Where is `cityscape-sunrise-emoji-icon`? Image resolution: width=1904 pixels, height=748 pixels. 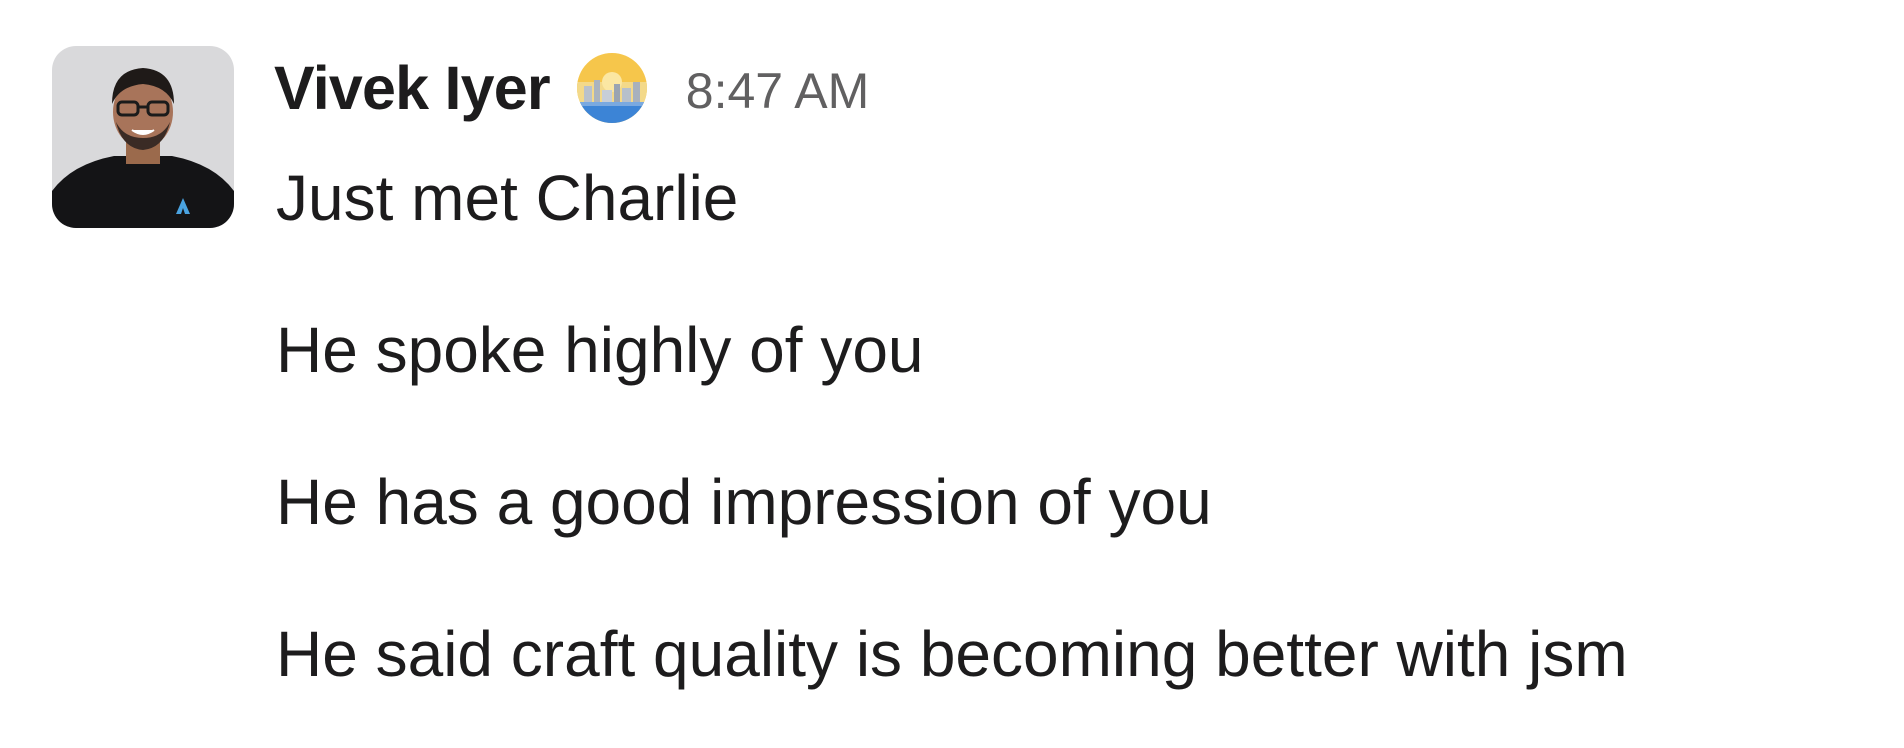
cityscape-sunrise-emoji-icon is located at coordinates (612, 88).